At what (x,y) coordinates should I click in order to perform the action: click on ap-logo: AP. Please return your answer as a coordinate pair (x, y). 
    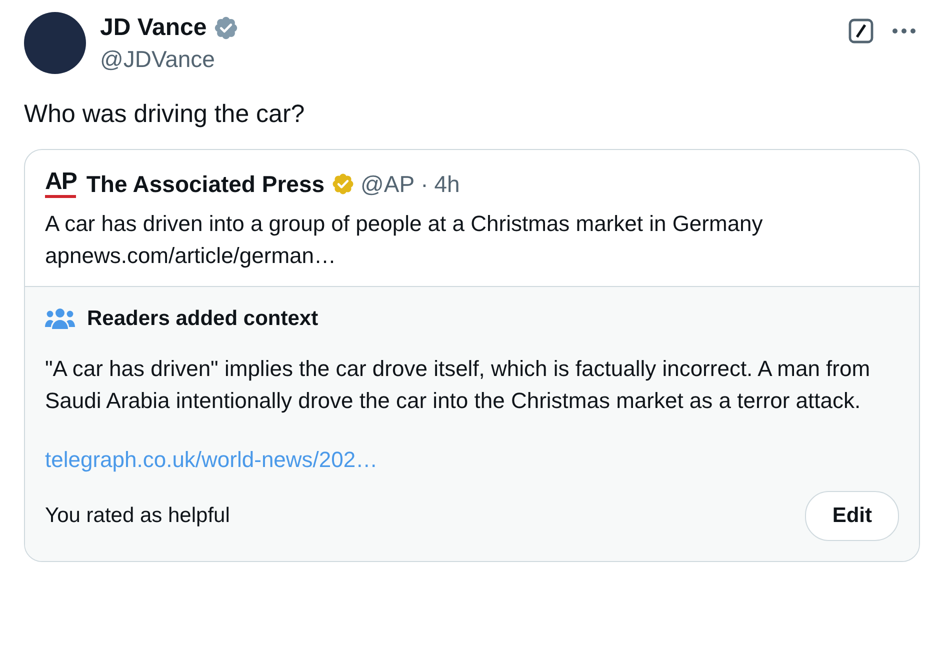
    Looking at the image, I should click on (60, 184).